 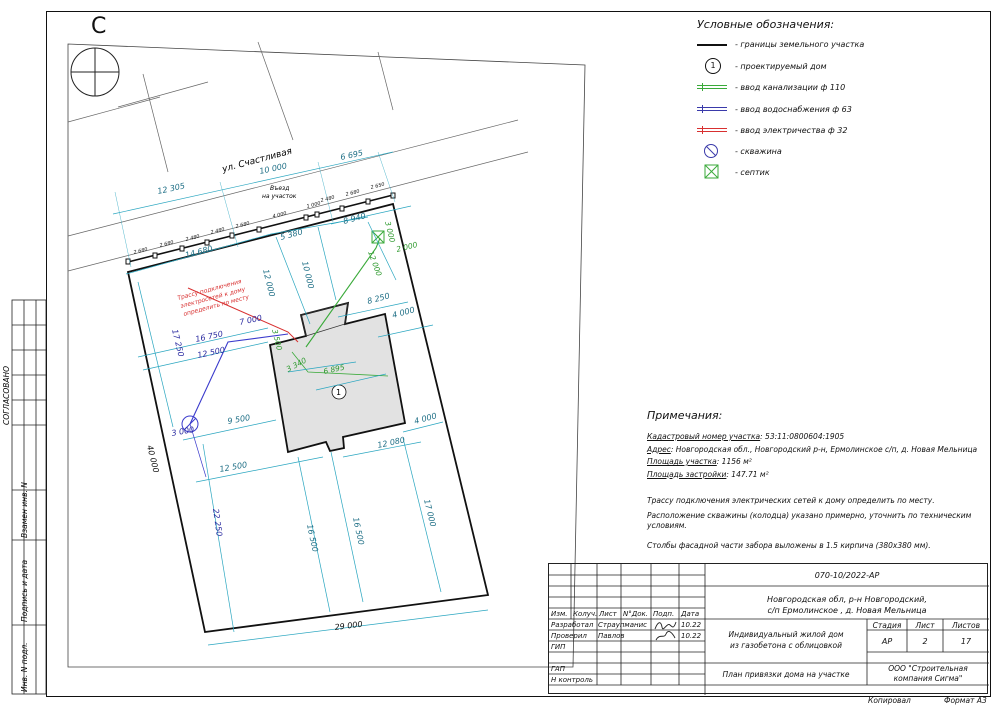 I want to click on legend-item-water: - ввод водоснабжения ф 63, so click(x=774, y=109).